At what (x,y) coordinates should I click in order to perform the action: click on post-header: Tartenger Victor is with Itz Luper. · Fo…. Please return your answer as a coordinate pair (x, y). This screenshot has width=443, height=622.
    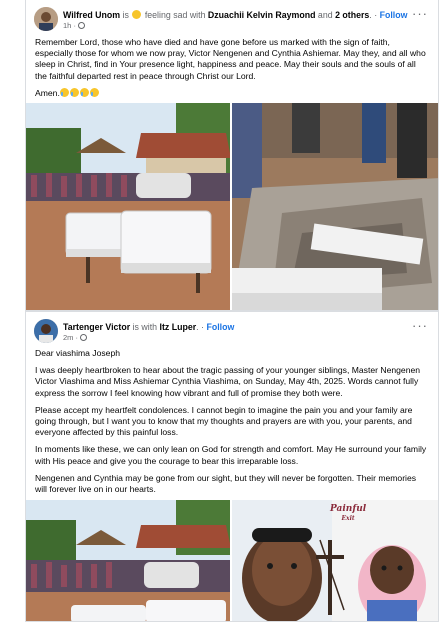
    Looking at the image, I should click on (232, 329).